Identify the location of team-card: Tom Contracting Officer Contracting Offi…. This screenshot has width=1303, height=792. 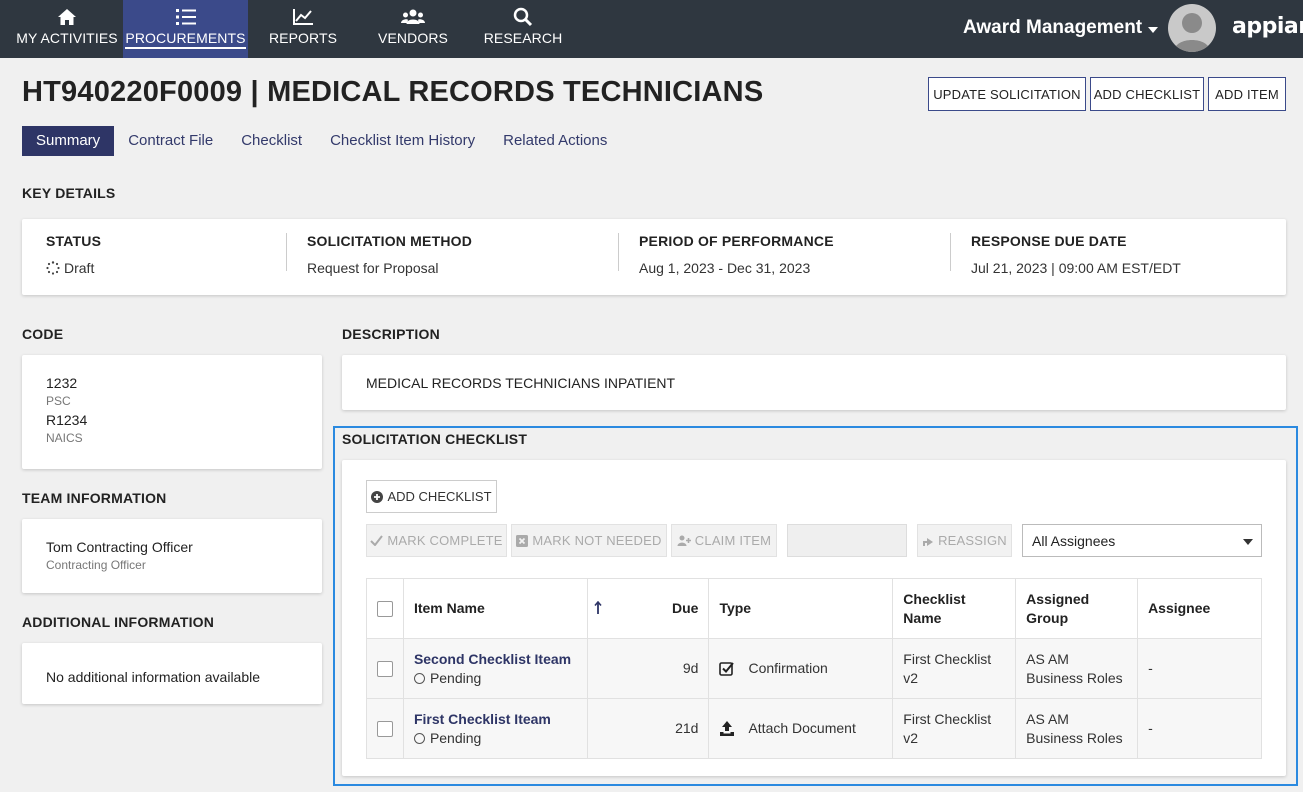
(172, 556).